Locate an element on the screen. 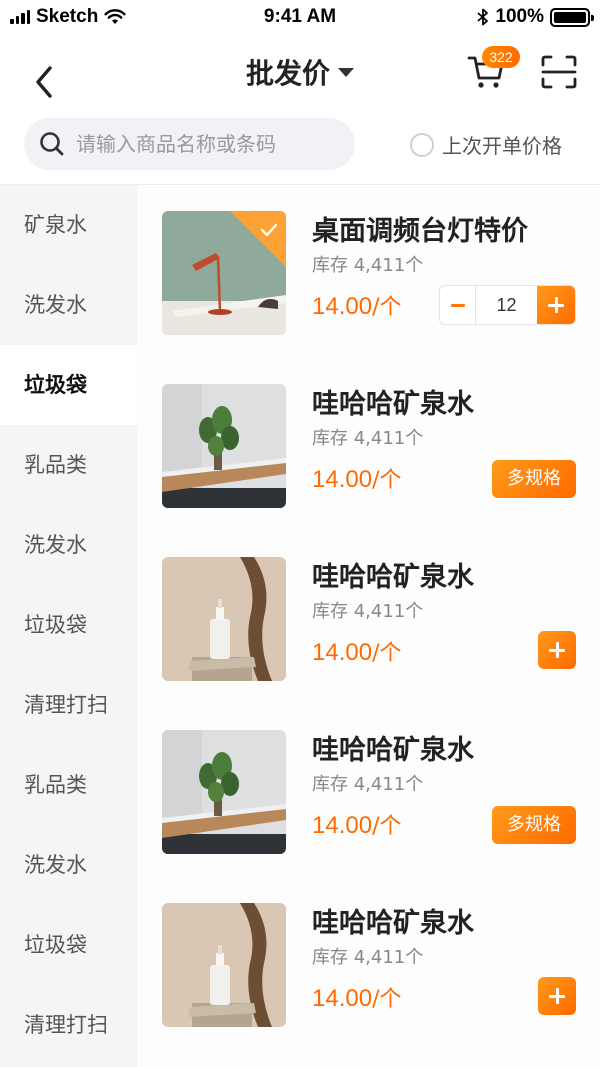 This screenshot has height=1067, width=600. page-title: 批发价 is located at coordinates (287, 73).